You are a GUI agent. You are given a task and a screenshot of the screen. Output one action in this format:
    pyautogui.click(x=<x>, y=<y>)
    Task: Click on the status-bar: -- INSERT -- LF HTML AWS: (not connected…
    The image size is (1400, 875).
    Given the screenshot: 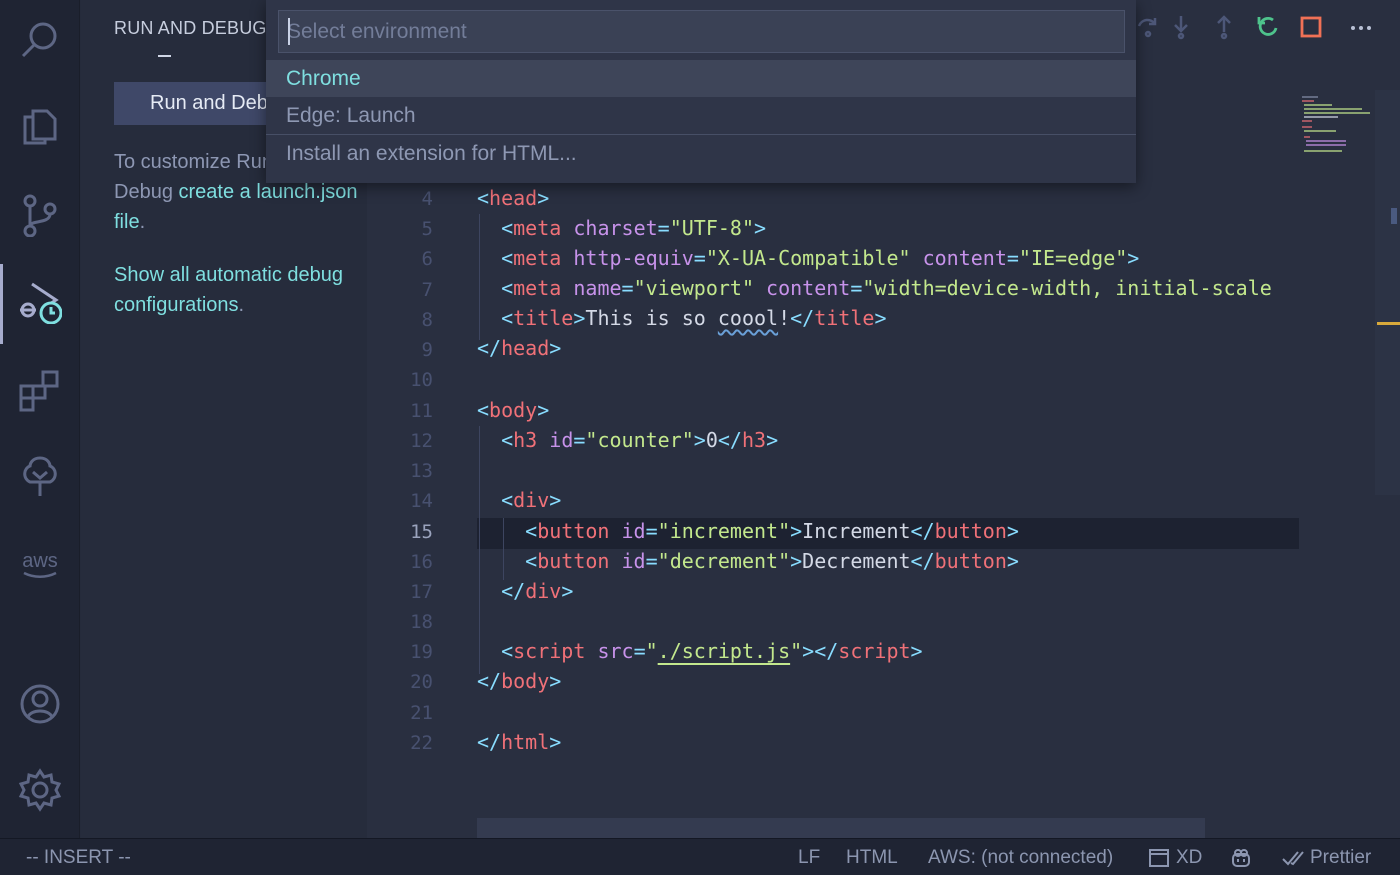 What is the action you would take?
    pyautogui.click(x=700, y=856)
    